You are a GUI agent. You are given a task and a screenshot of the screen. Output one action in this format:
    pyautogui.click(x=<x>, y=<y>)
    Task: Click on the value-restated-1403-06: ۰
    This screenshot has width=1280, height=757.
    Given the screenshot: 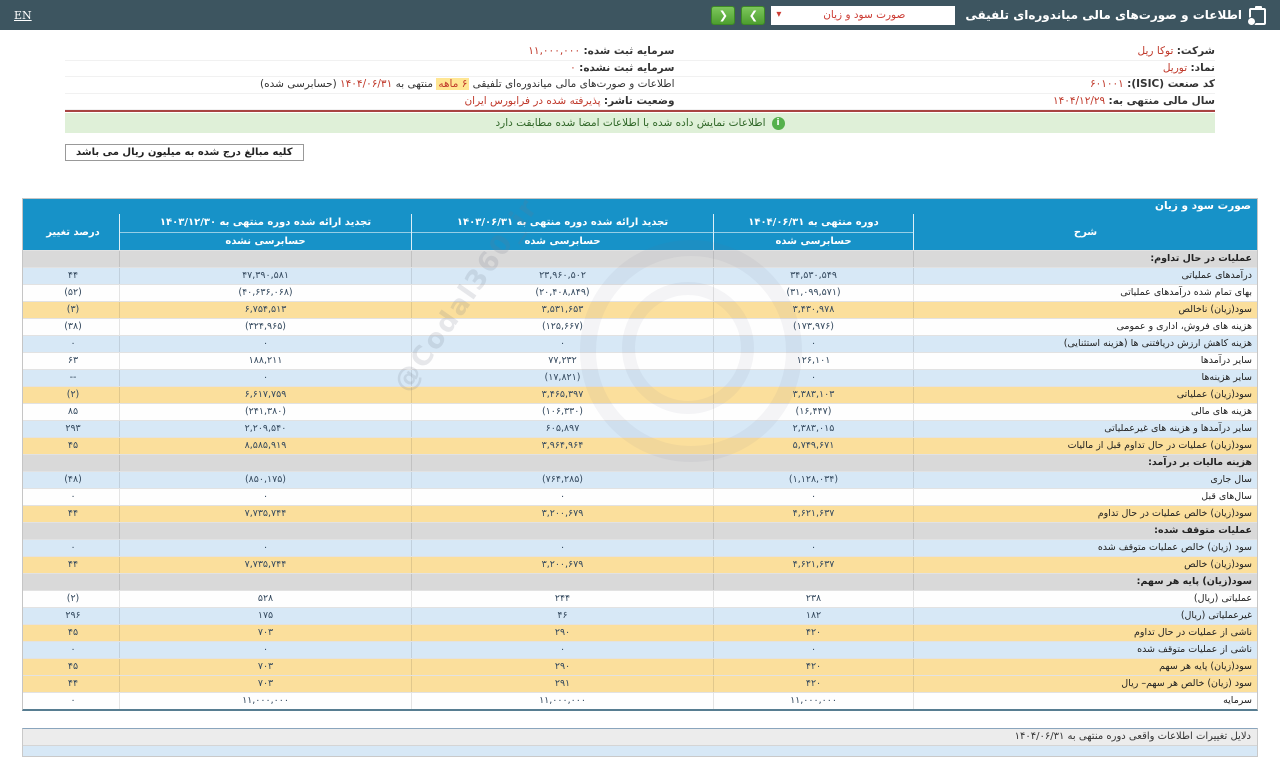 What is the action you would take?
    pyautogui.click(x=562, y=344)
    